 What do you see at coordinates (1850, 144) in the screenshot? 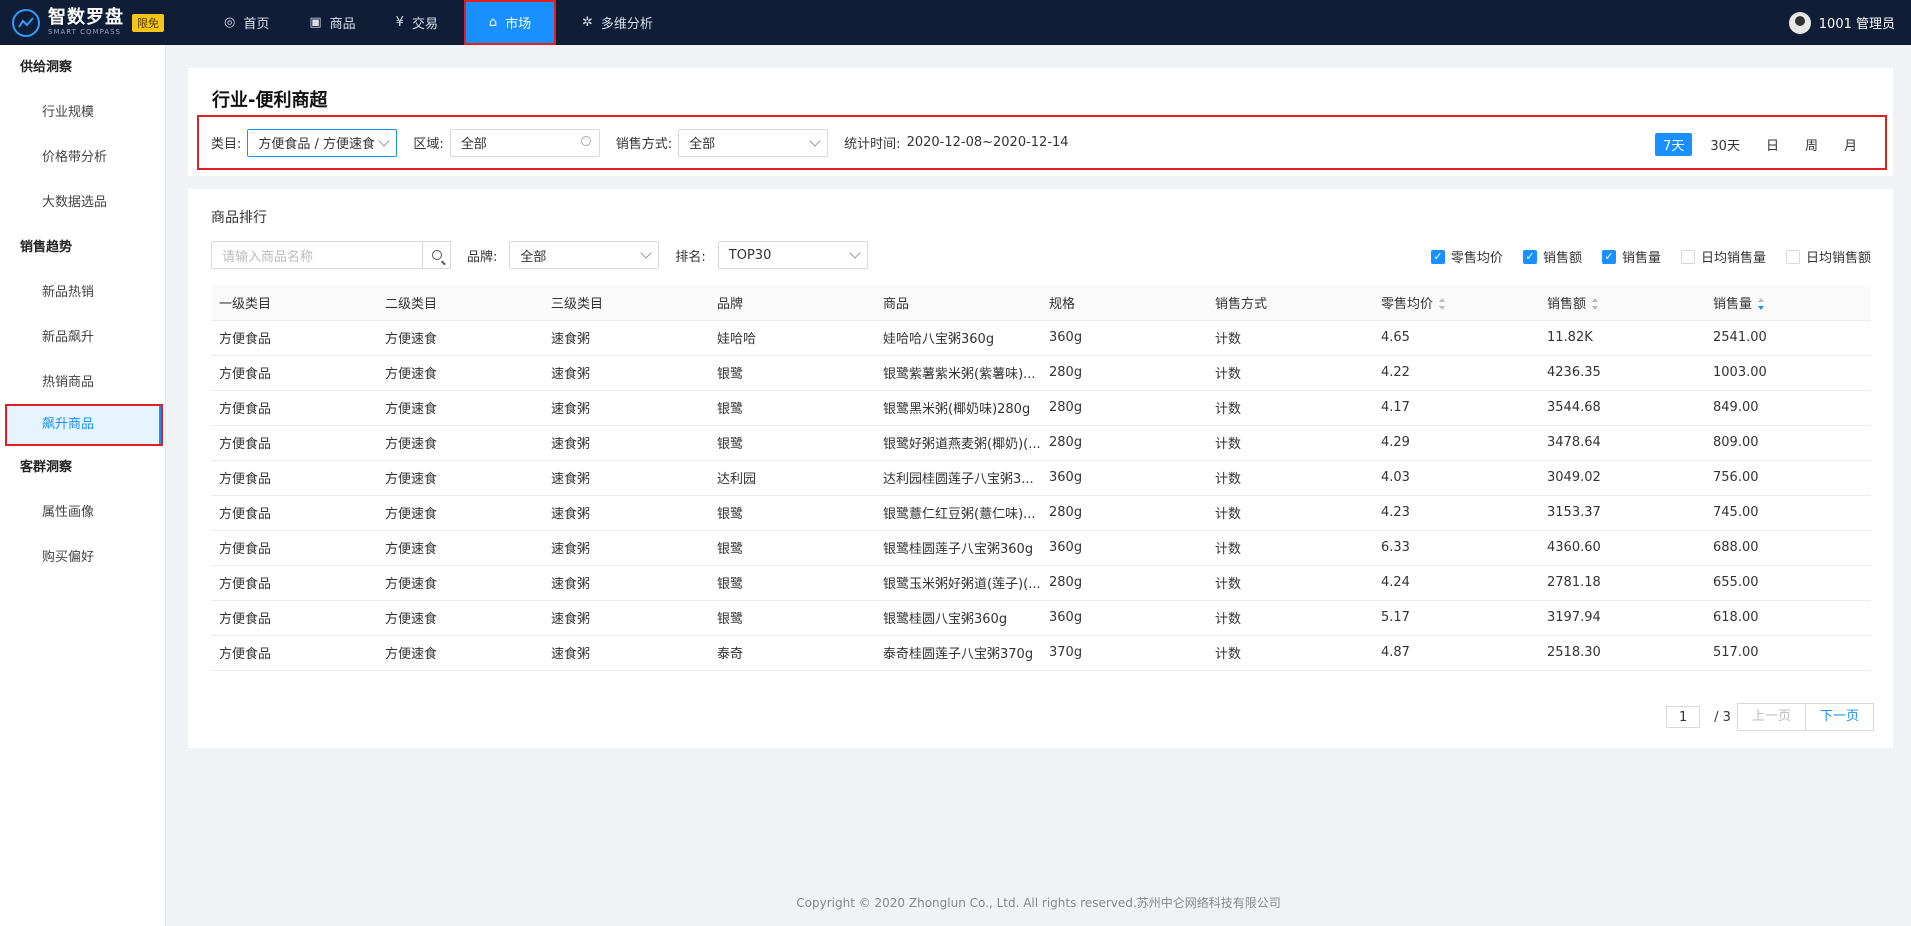
I see `range-month: 月` at bounding box center [1850, 144].